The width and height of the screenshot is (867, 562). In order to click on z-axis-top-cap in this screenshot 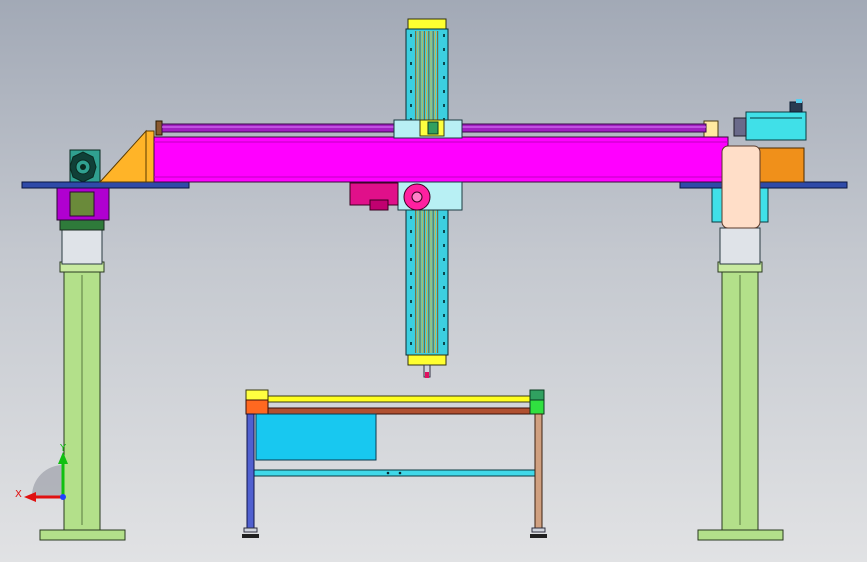, I will do `click(427, 24)`.